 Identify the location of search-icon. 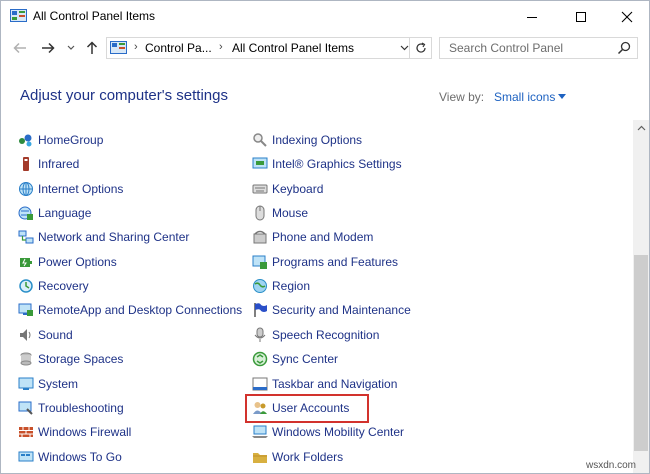
(624, 48).